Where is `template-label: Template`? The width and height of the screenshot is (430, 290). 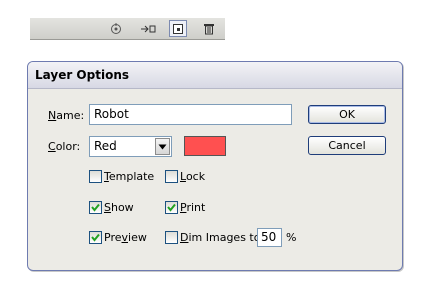 template-label: Template is located at coordinates (129, 176).